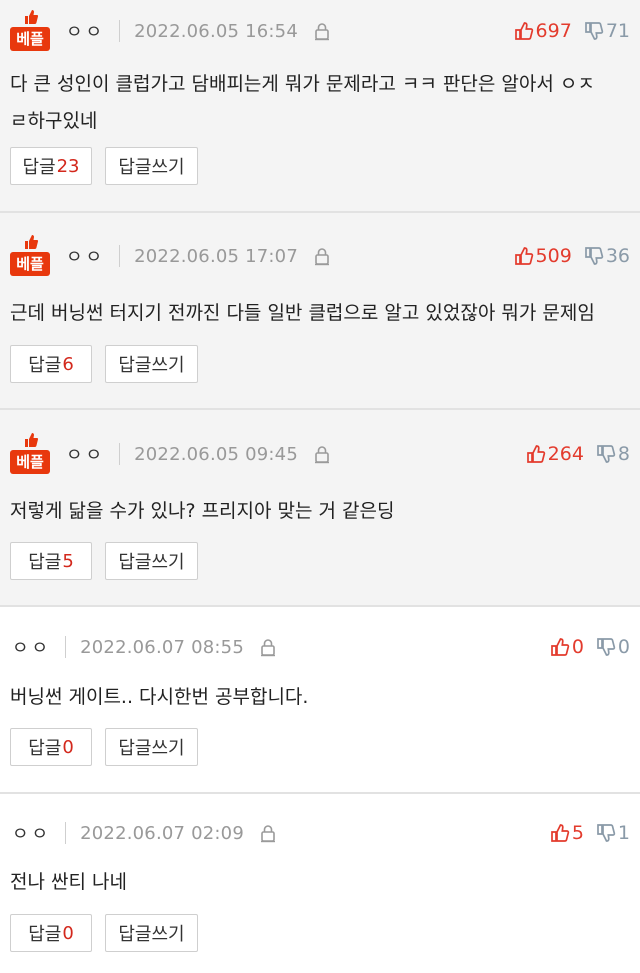 The image size is (640, 973). Describe the element at coordinates (68, 882) in the screenshot. I see `comment-line: 전나 싼티 나네` at that location.